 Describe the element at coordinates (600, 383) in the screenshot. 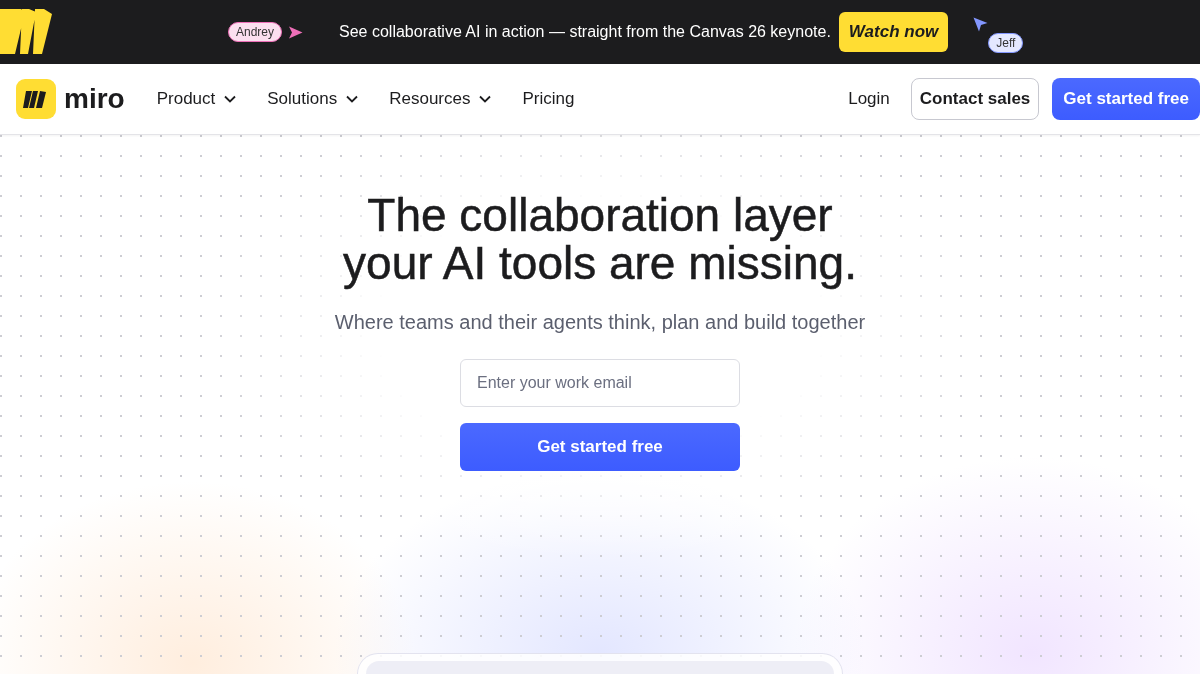

I see `email-field: Enter your work email` at that location.